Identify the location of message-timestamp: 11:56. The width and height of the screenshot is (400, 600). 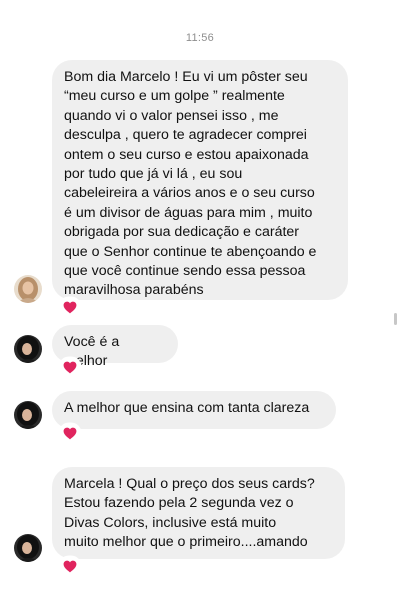
(200, 38).